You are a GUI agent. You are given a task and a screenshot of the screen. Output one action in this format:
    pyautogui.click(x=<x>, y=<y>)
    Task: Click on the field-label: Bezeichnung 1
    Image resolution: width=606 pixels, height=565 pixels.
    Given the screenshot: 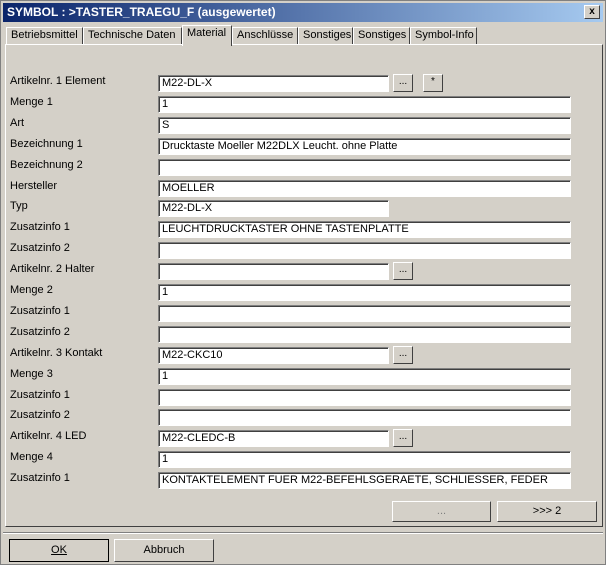 What is the action you would take?
    pyautogui.click(x=46, y=144)
    